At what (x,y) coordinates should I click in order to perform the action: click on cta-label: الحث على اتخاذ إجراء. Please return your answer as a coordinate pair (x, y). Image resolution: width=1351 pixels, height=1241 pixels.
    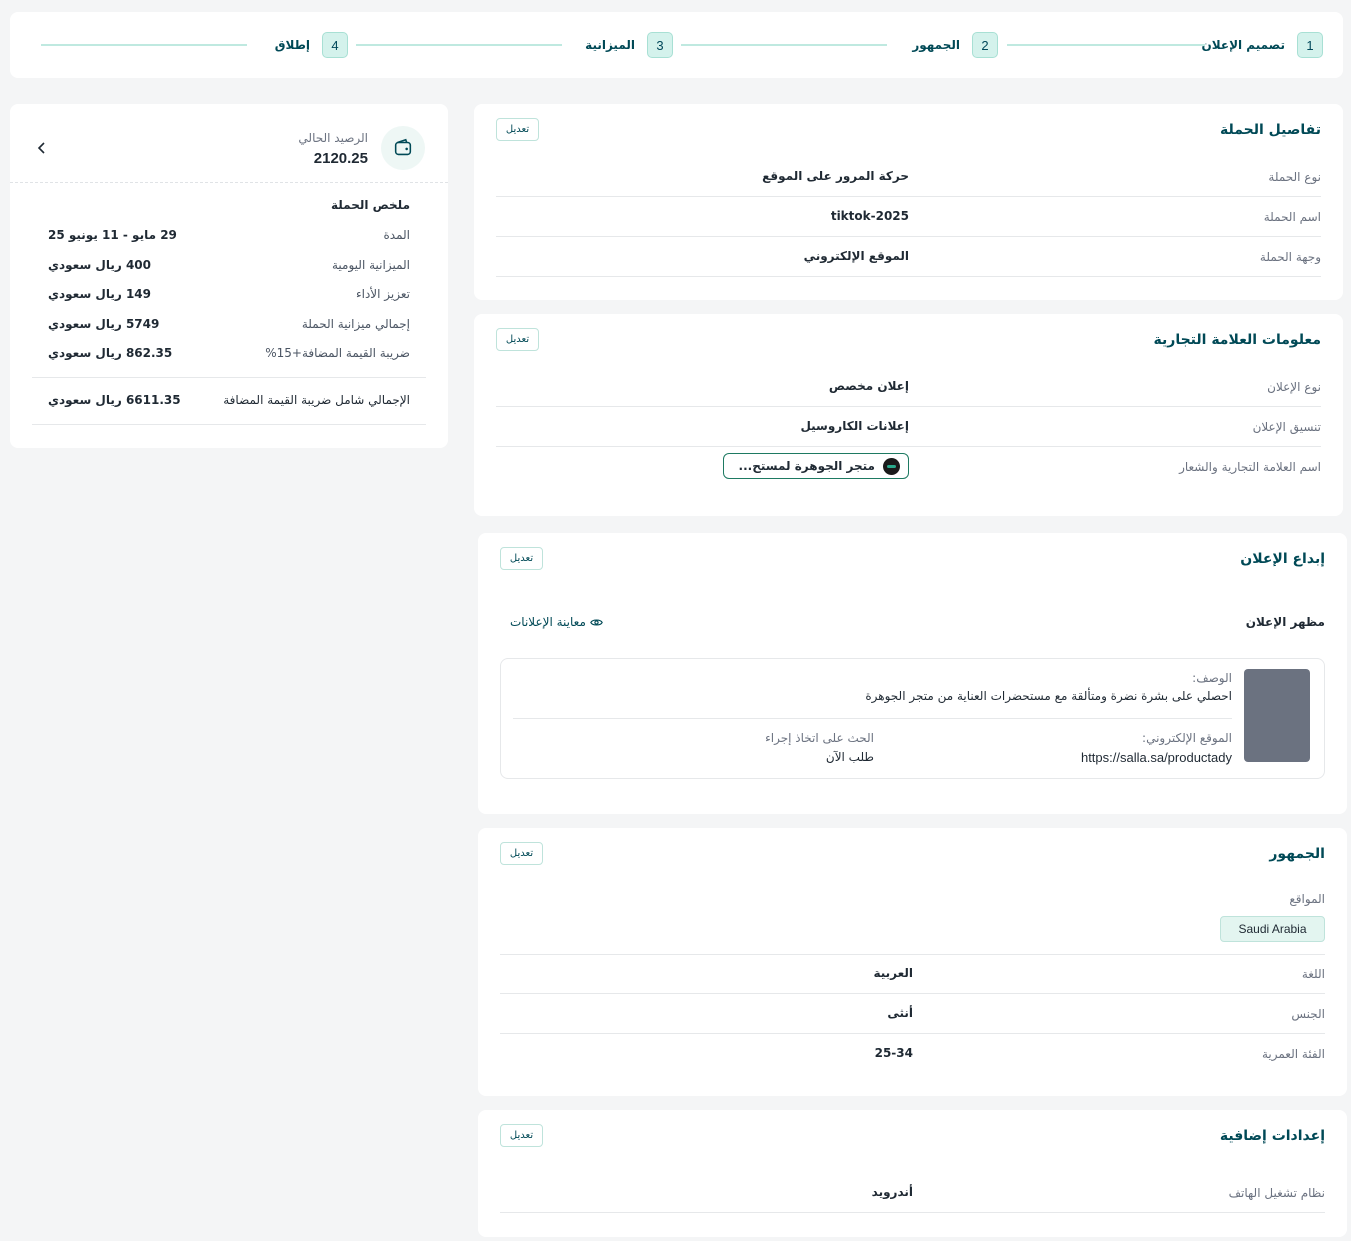
    Looking at the image, I should click on (819, 738).